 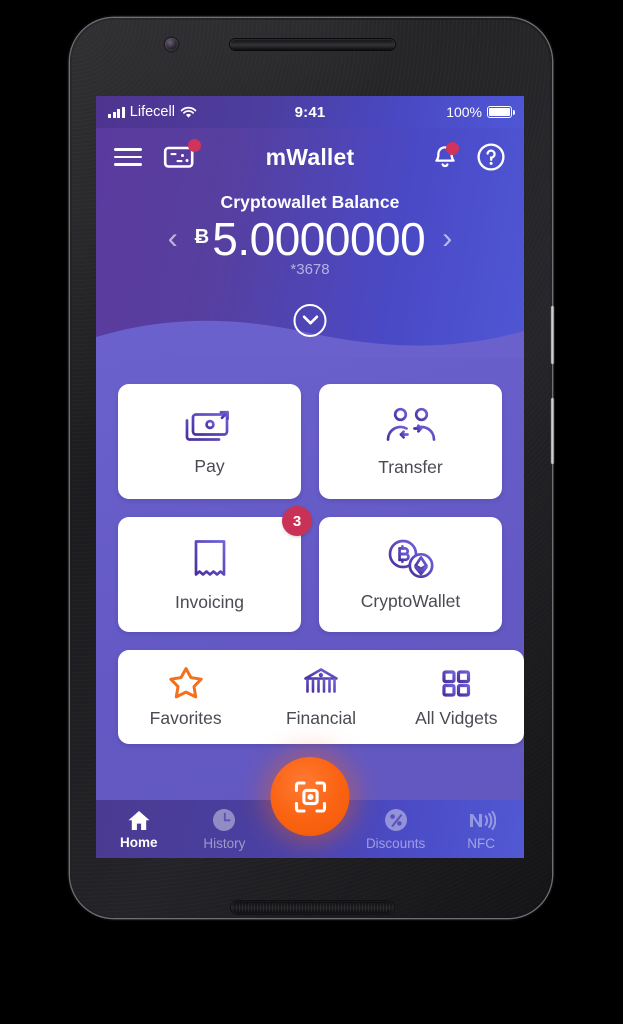 I want to click on widget-all-vidgets: All Vidgets, so click(x=456, y=697).